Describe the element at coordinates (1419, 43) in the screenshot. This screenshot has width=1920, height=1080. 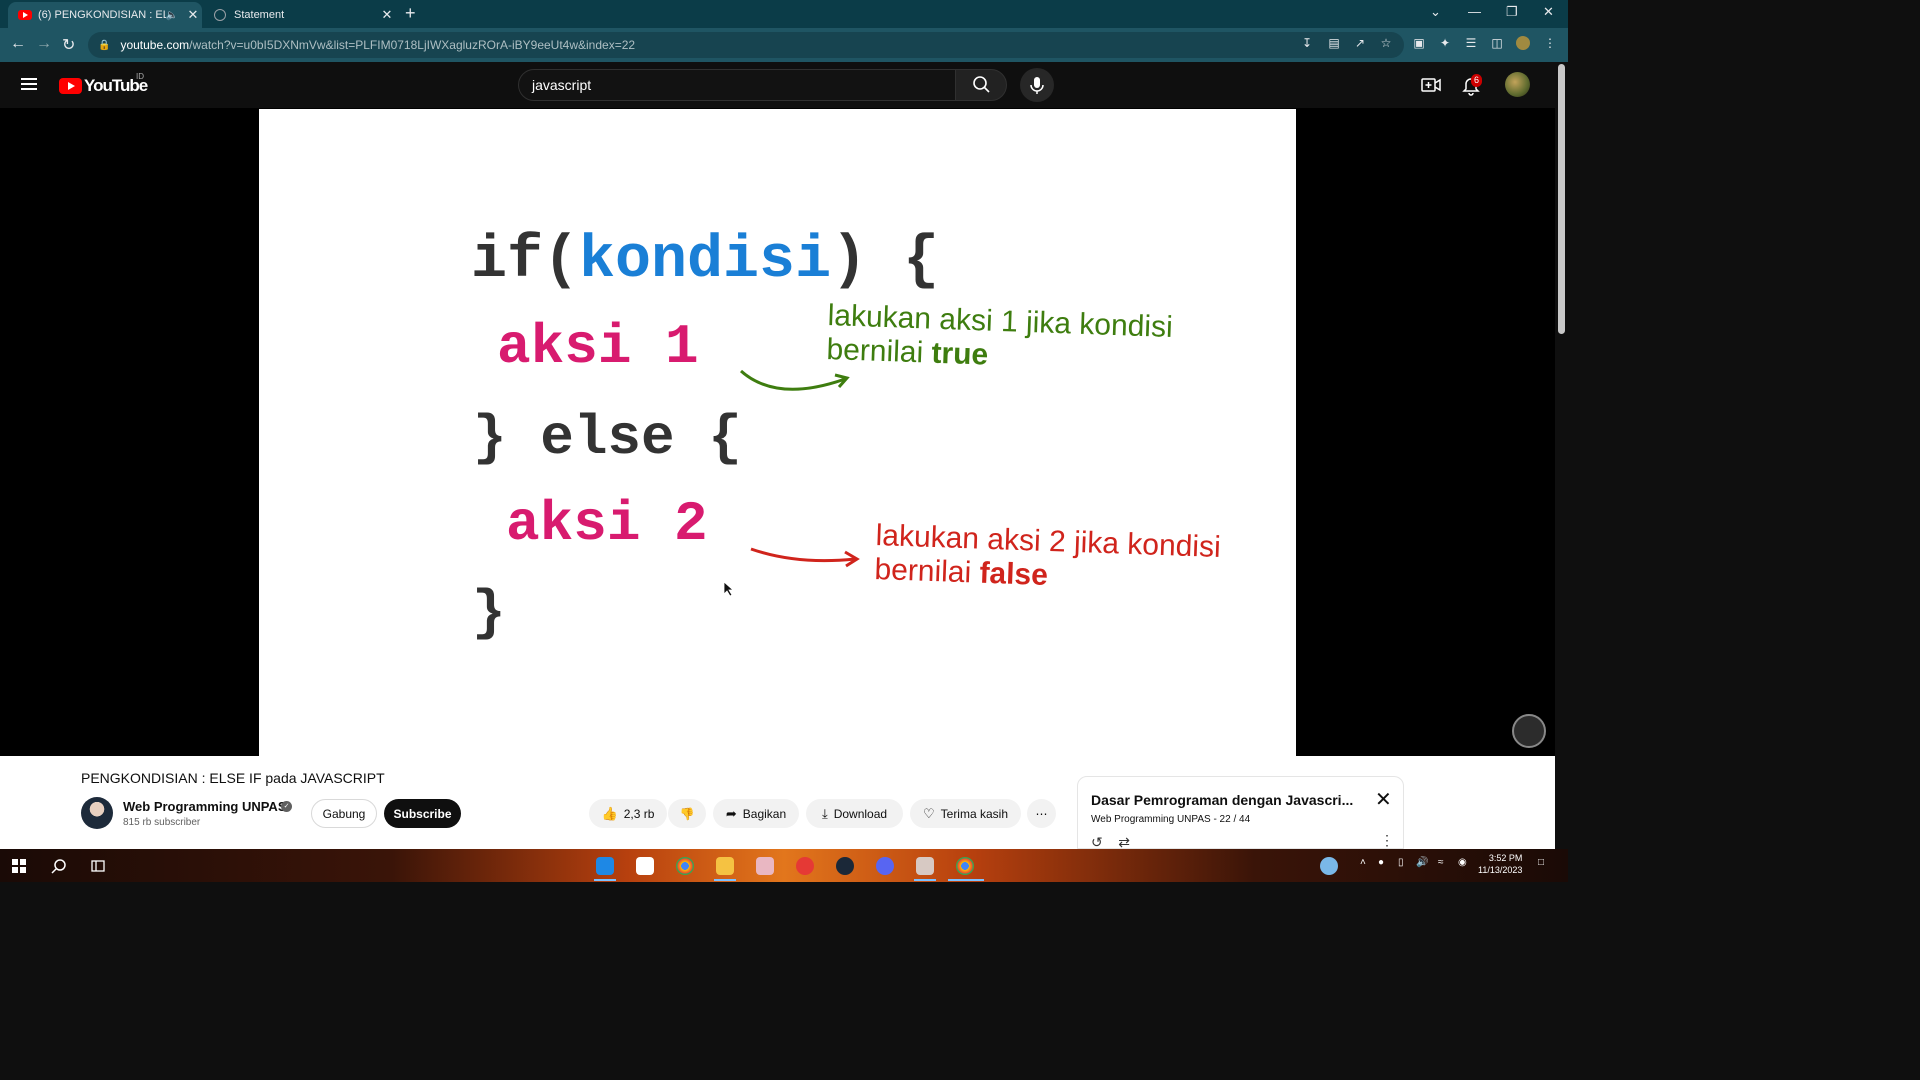
I see `extension-icon: ▣` at that location.